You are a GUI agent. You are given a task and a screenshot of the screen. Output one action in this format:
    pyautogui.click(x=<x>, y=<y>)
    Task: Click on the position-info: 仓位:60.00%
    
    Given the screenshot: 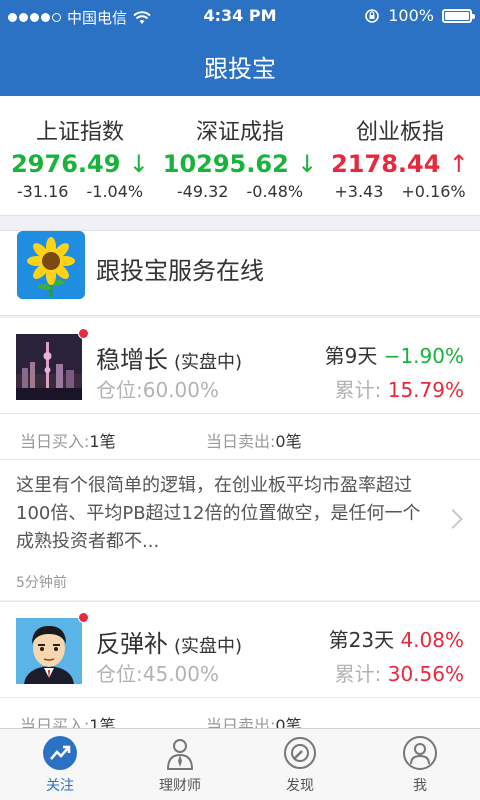 What is the action you would take?
    pyautogui.click(x=157, y=388)
    